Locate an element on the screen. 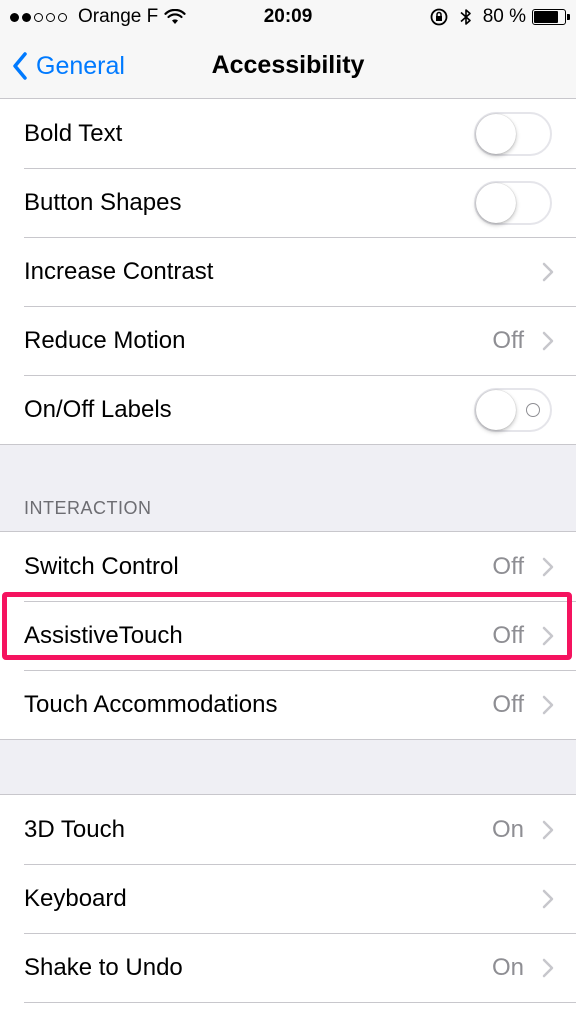  row-vibration: Vibration On is located at coordinates (288, 1013).